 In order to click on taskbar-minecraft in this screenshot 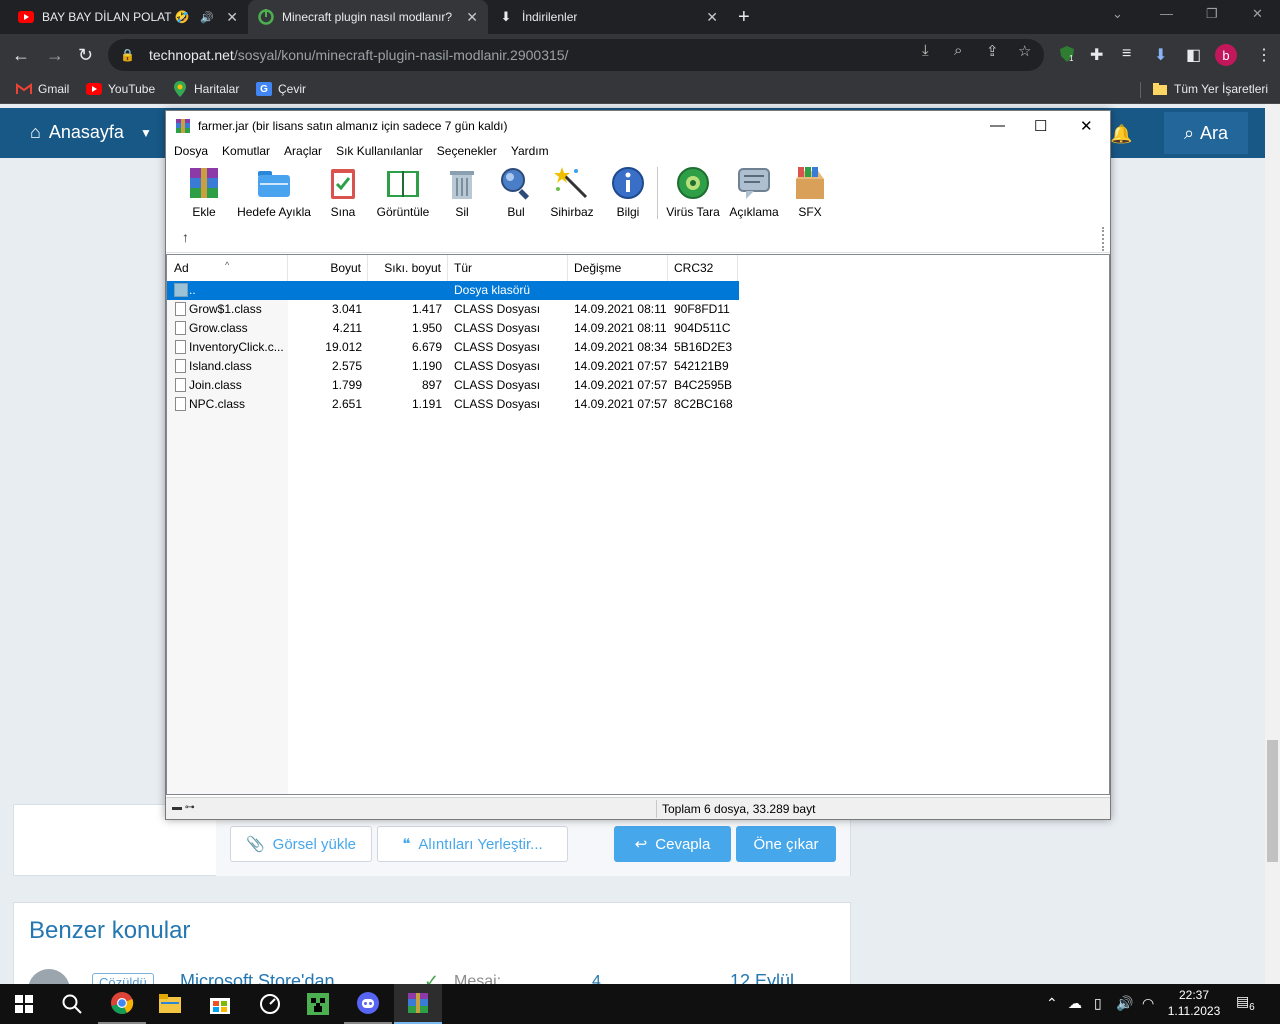, I will do `click(318, 1004)`.